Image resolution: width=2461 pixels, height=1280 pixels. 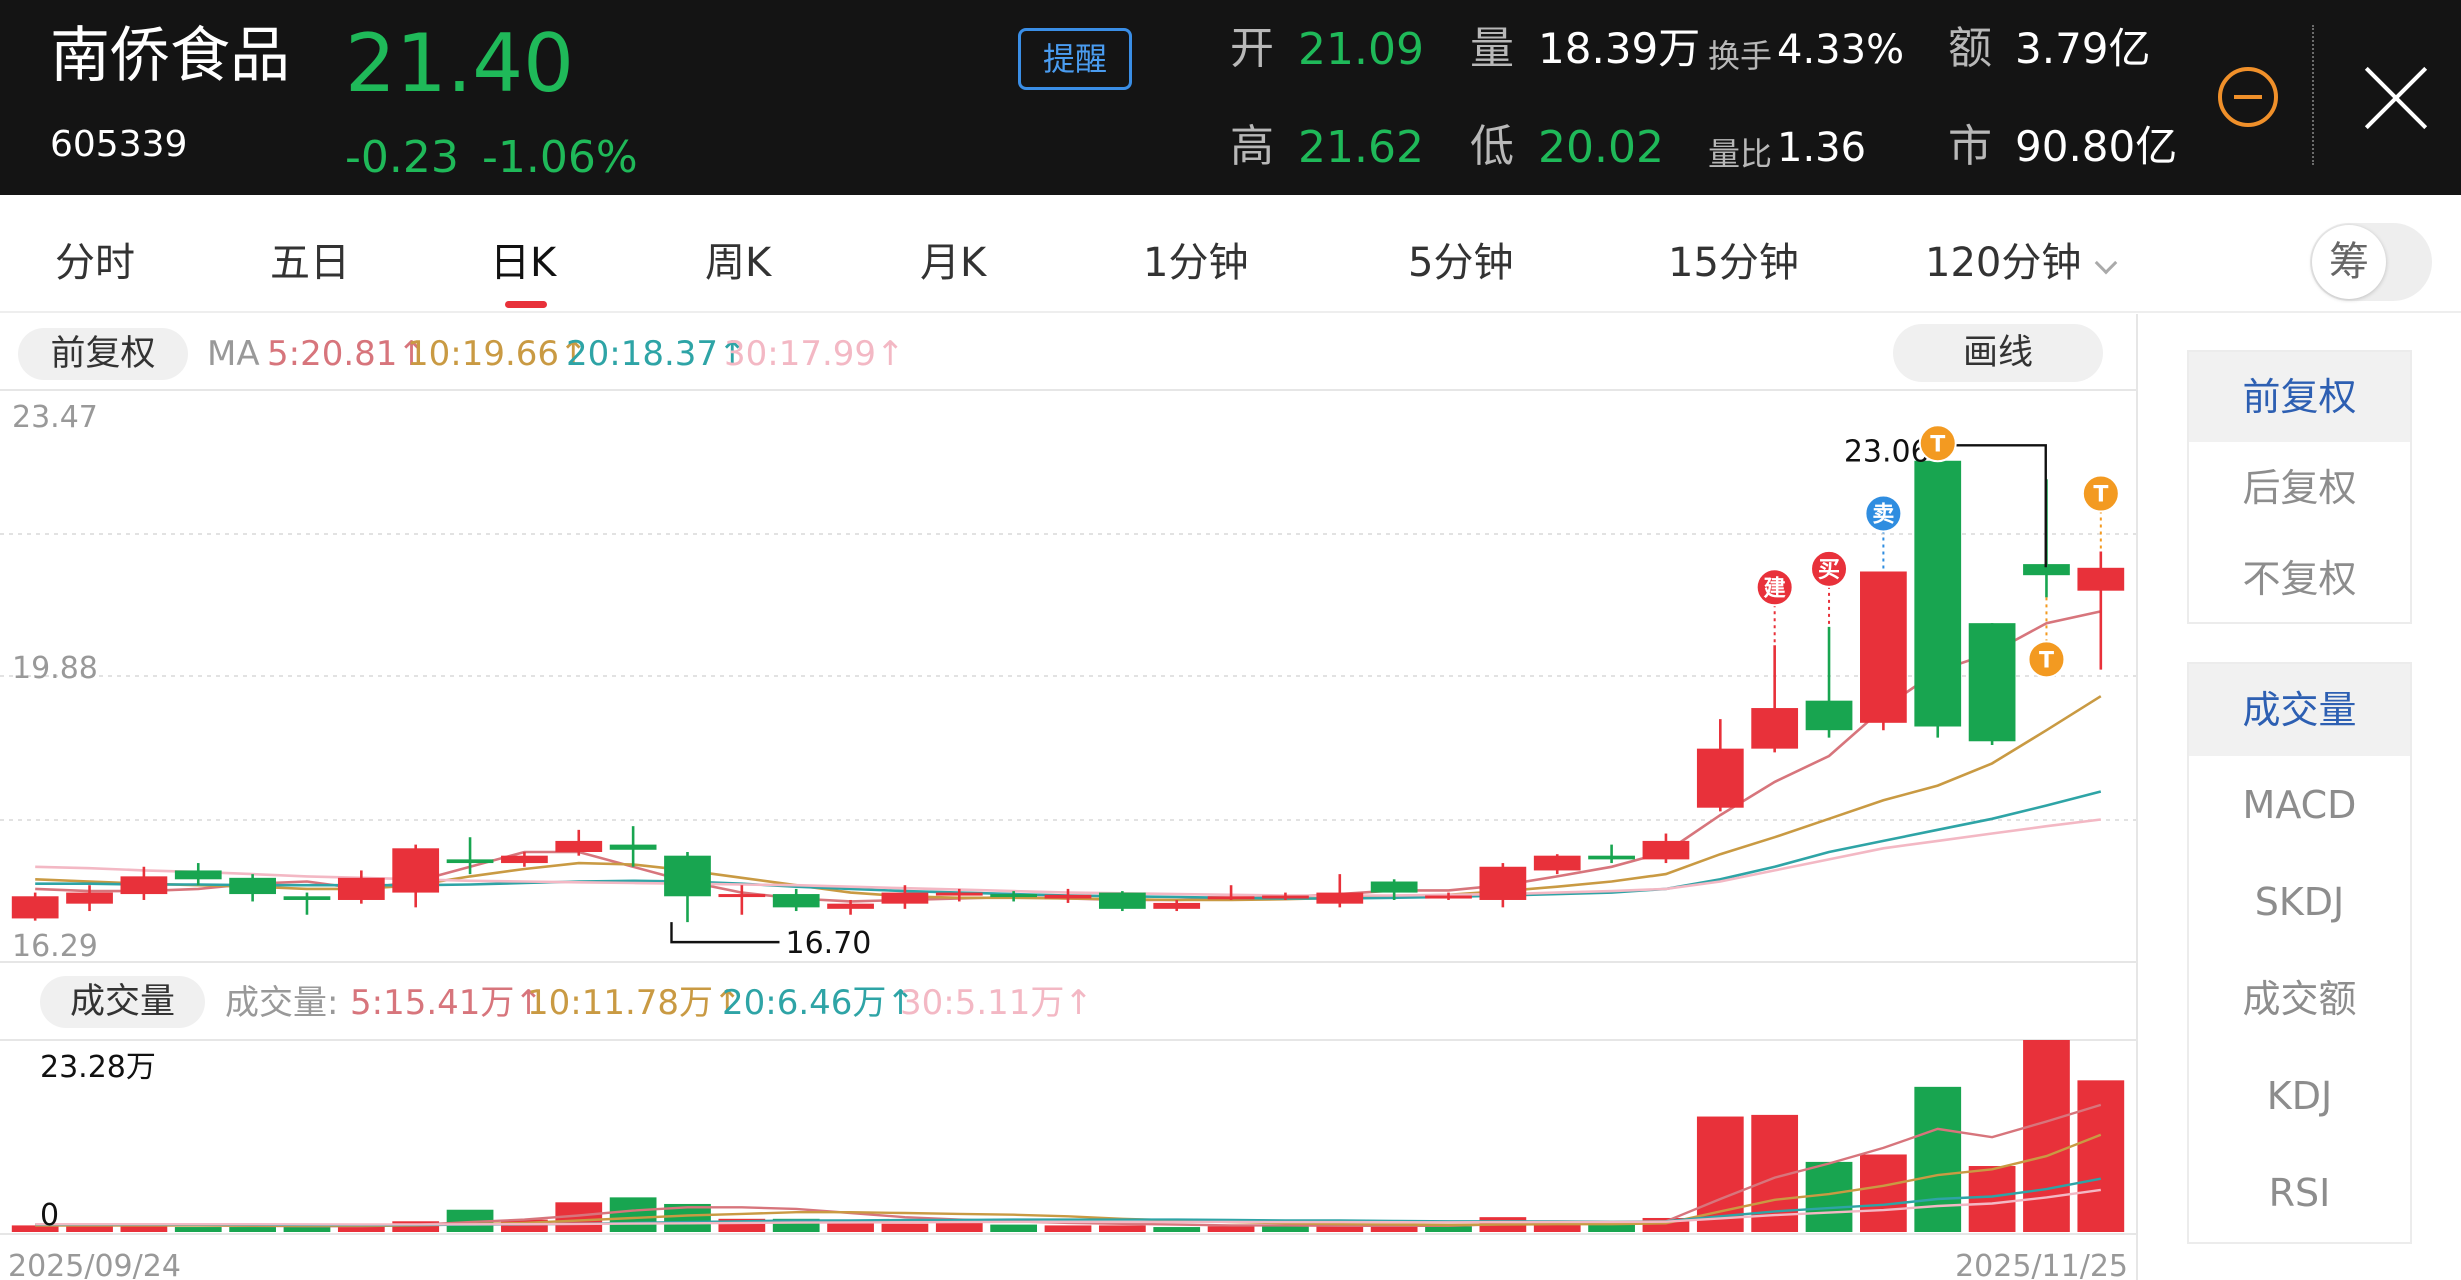 I want to click on low-value-label: 16.70, so click(x=828, y=943).